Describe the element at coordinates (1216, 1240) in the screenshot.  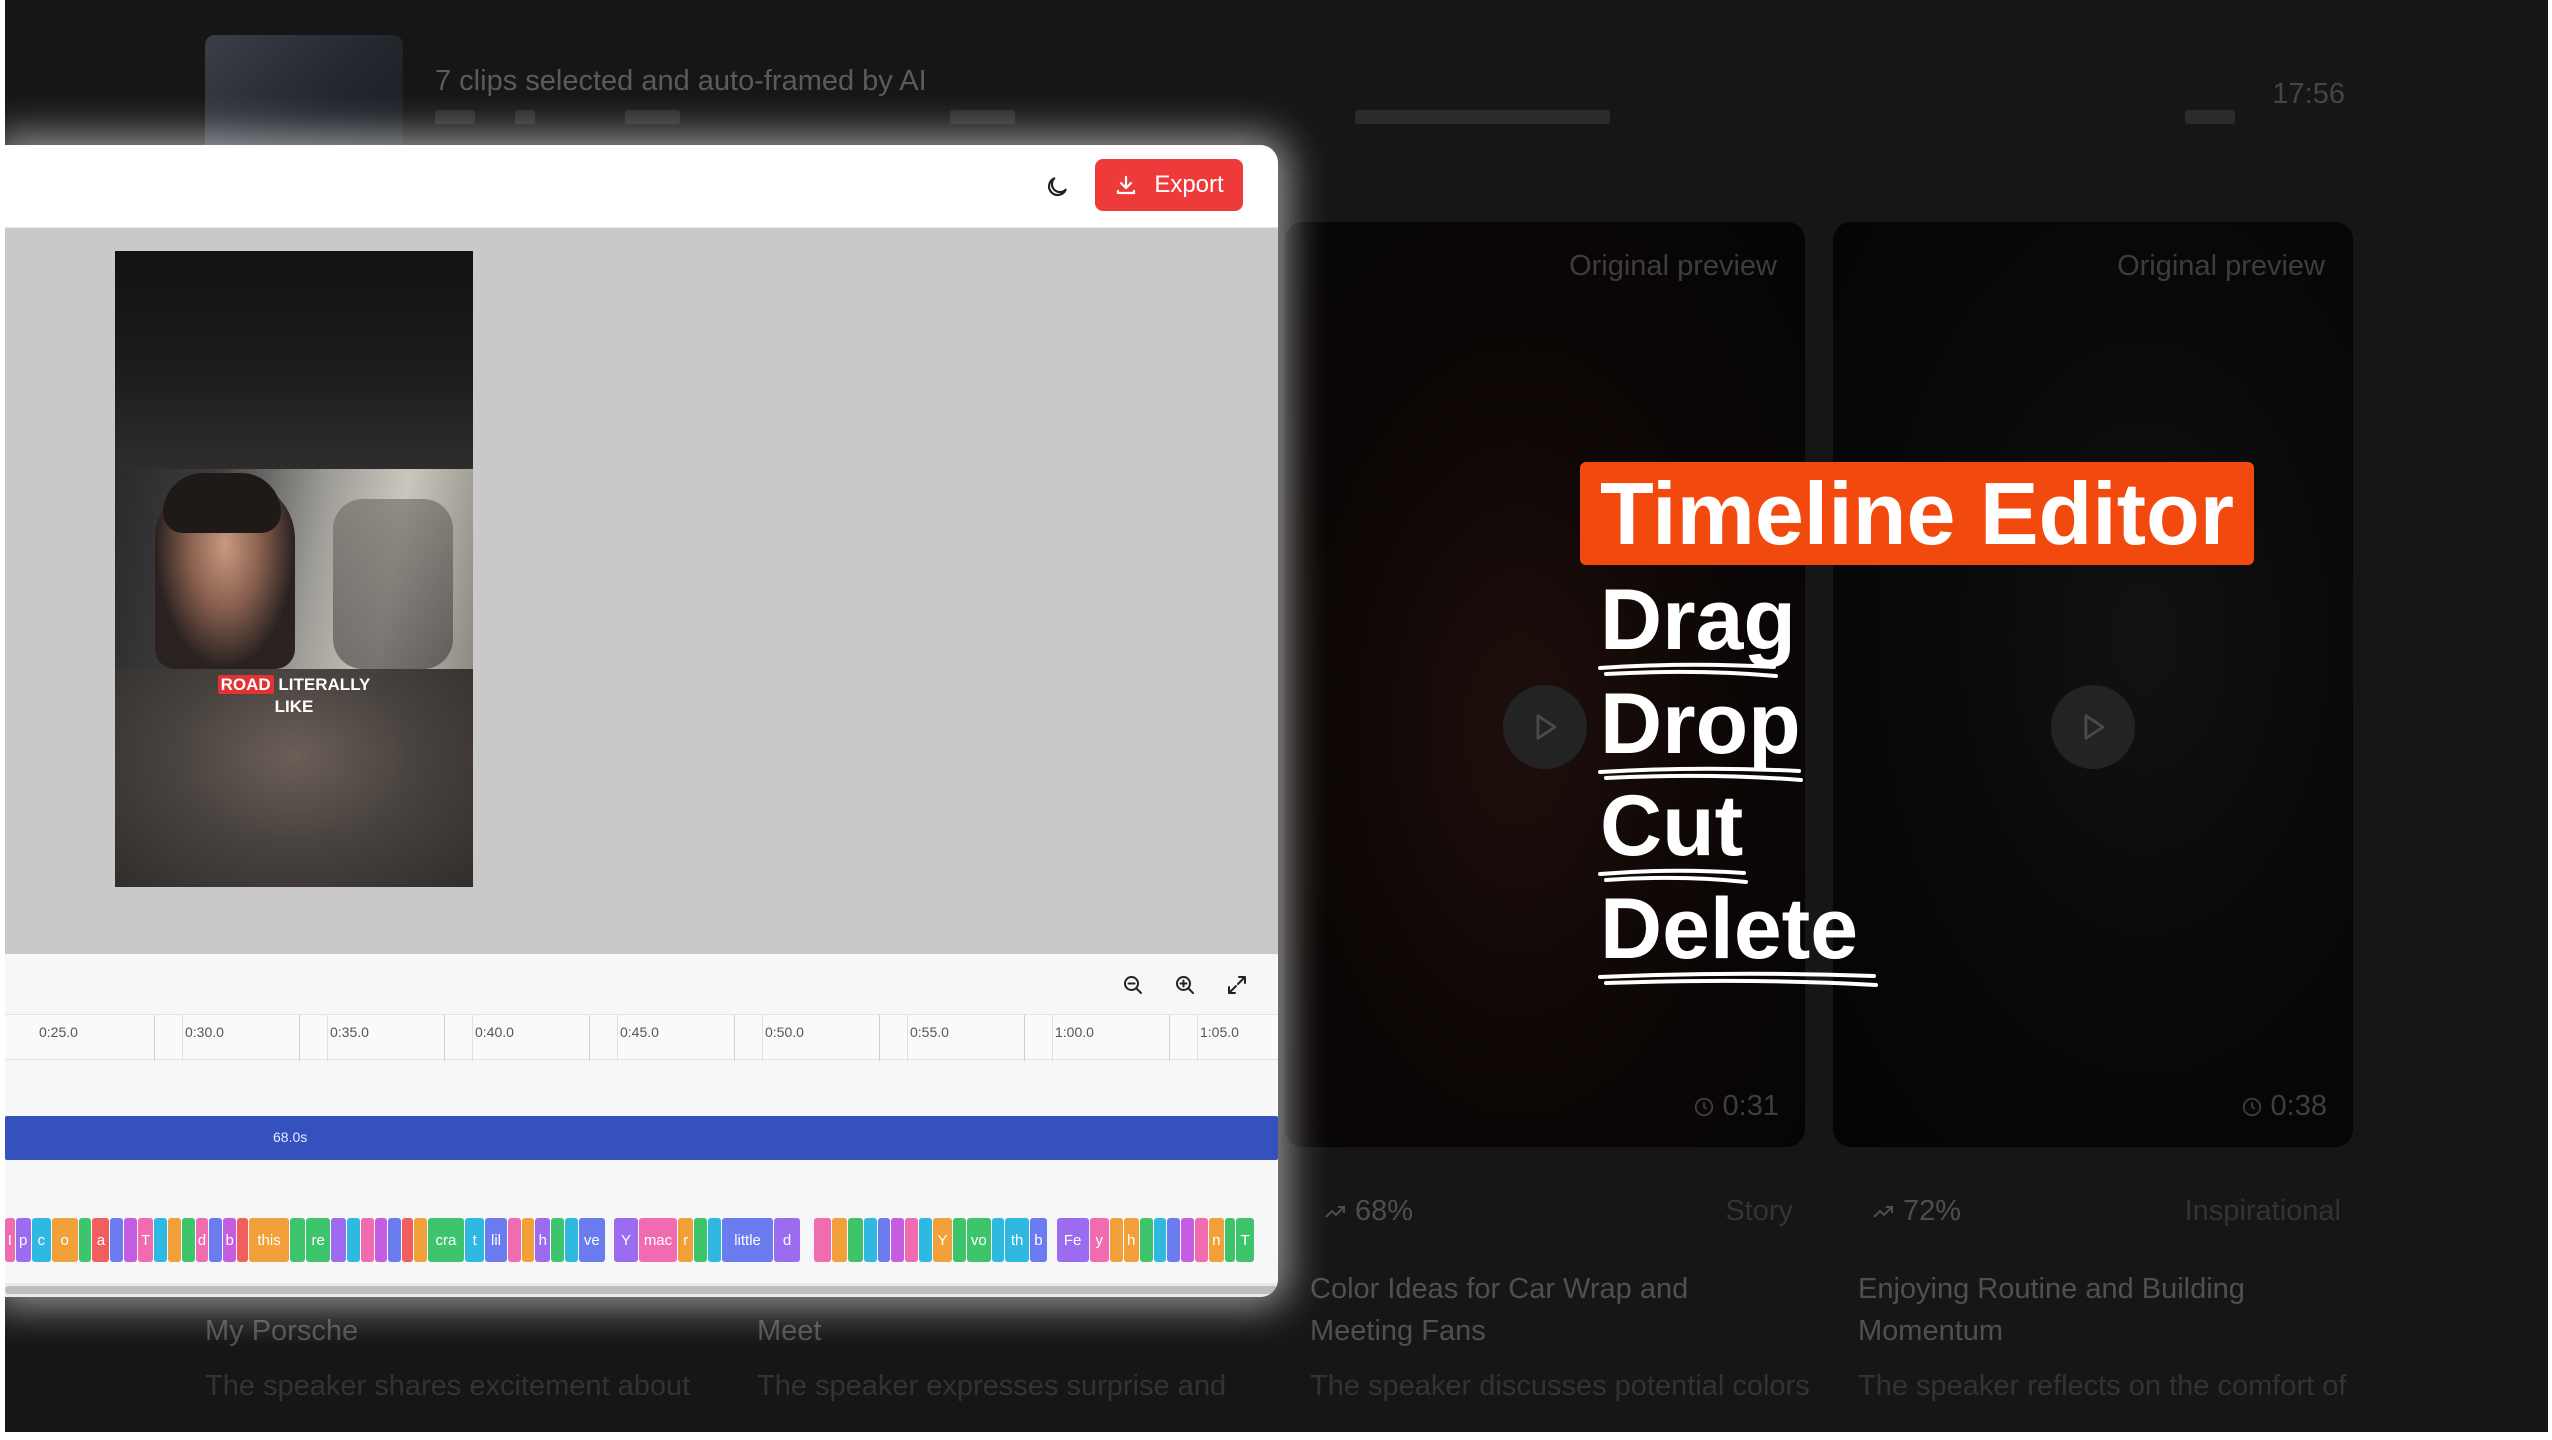
I see `word-chip: n` at that location.